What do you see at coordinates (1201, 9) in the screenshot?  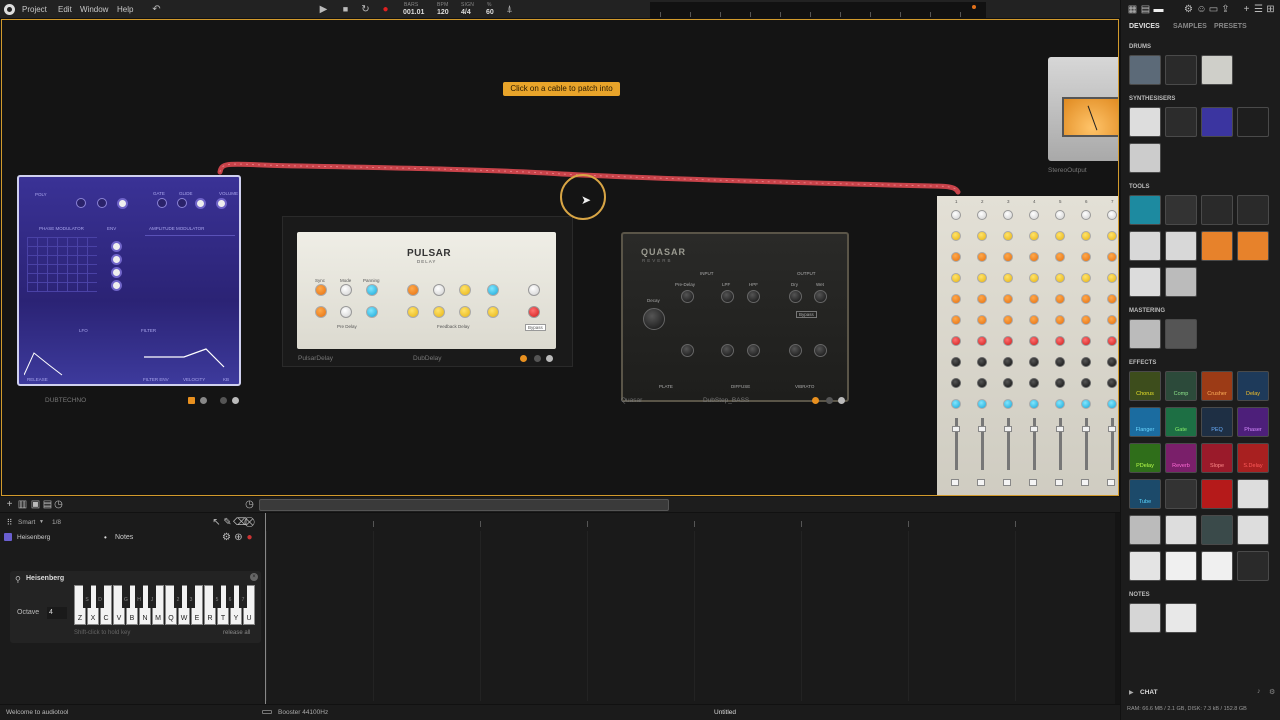 I see `user-icon: ☺` at bounding box center [1201, 9].